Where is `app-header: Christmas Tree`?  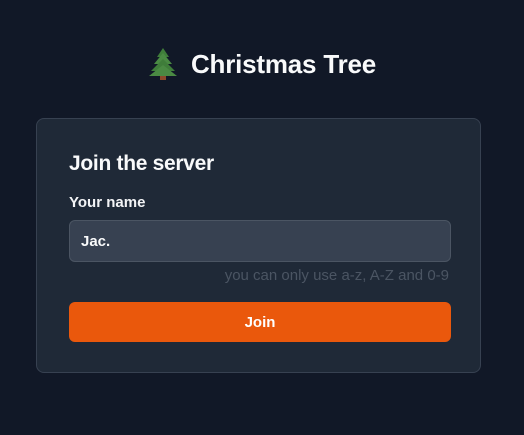 app-header: Christmas Tree is located at coordinates (262, 64).